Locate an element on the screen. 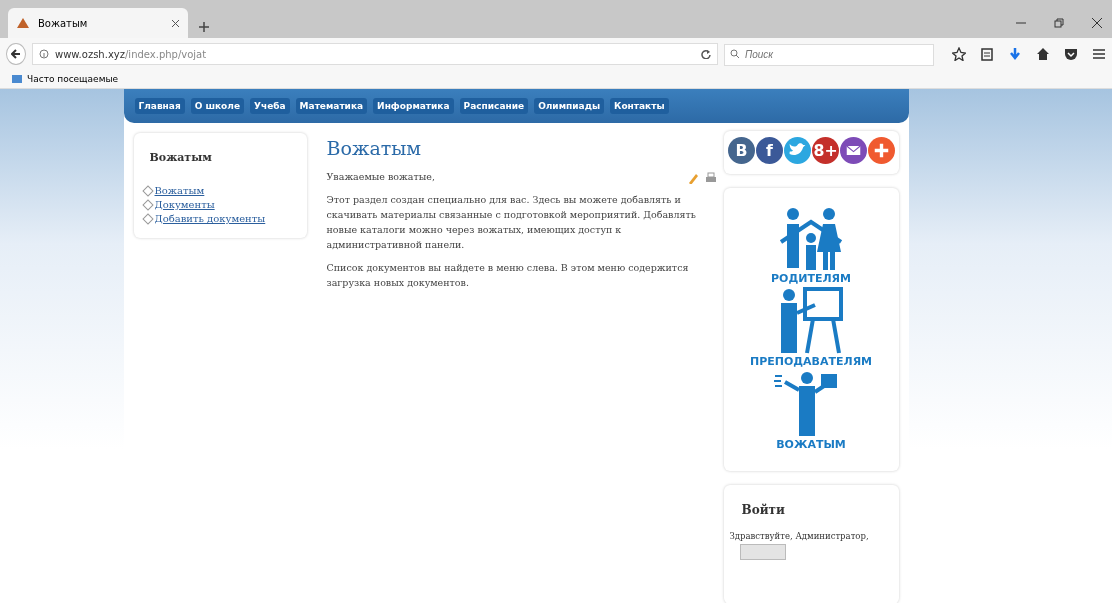 This screenshot has height=603, width=1112. social-icon: 8+ is located at coordinates (825, 150).